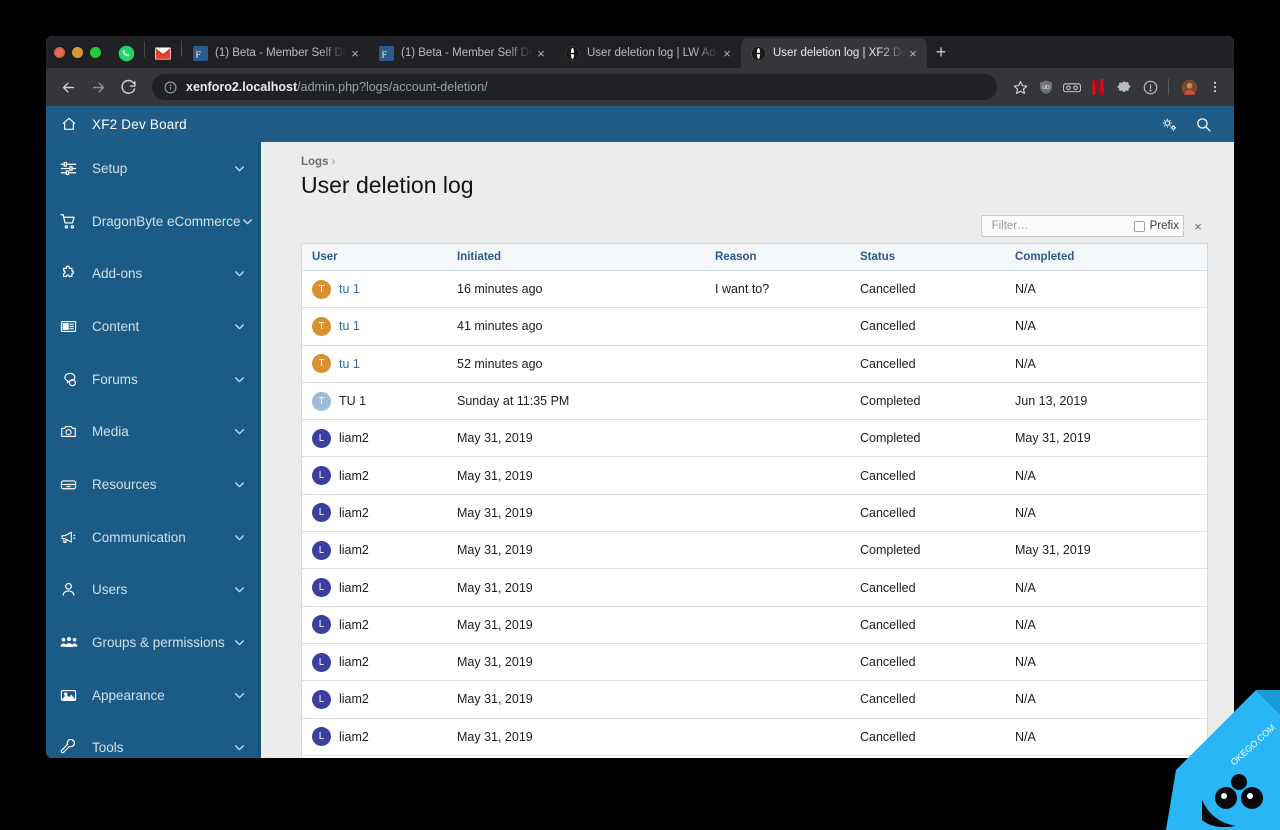 The height and width of the screenshot is (830, 1280). Describe the element at coordinates (1020, 87) in the screenshot. I see `bookmark-star-icon` at that location.